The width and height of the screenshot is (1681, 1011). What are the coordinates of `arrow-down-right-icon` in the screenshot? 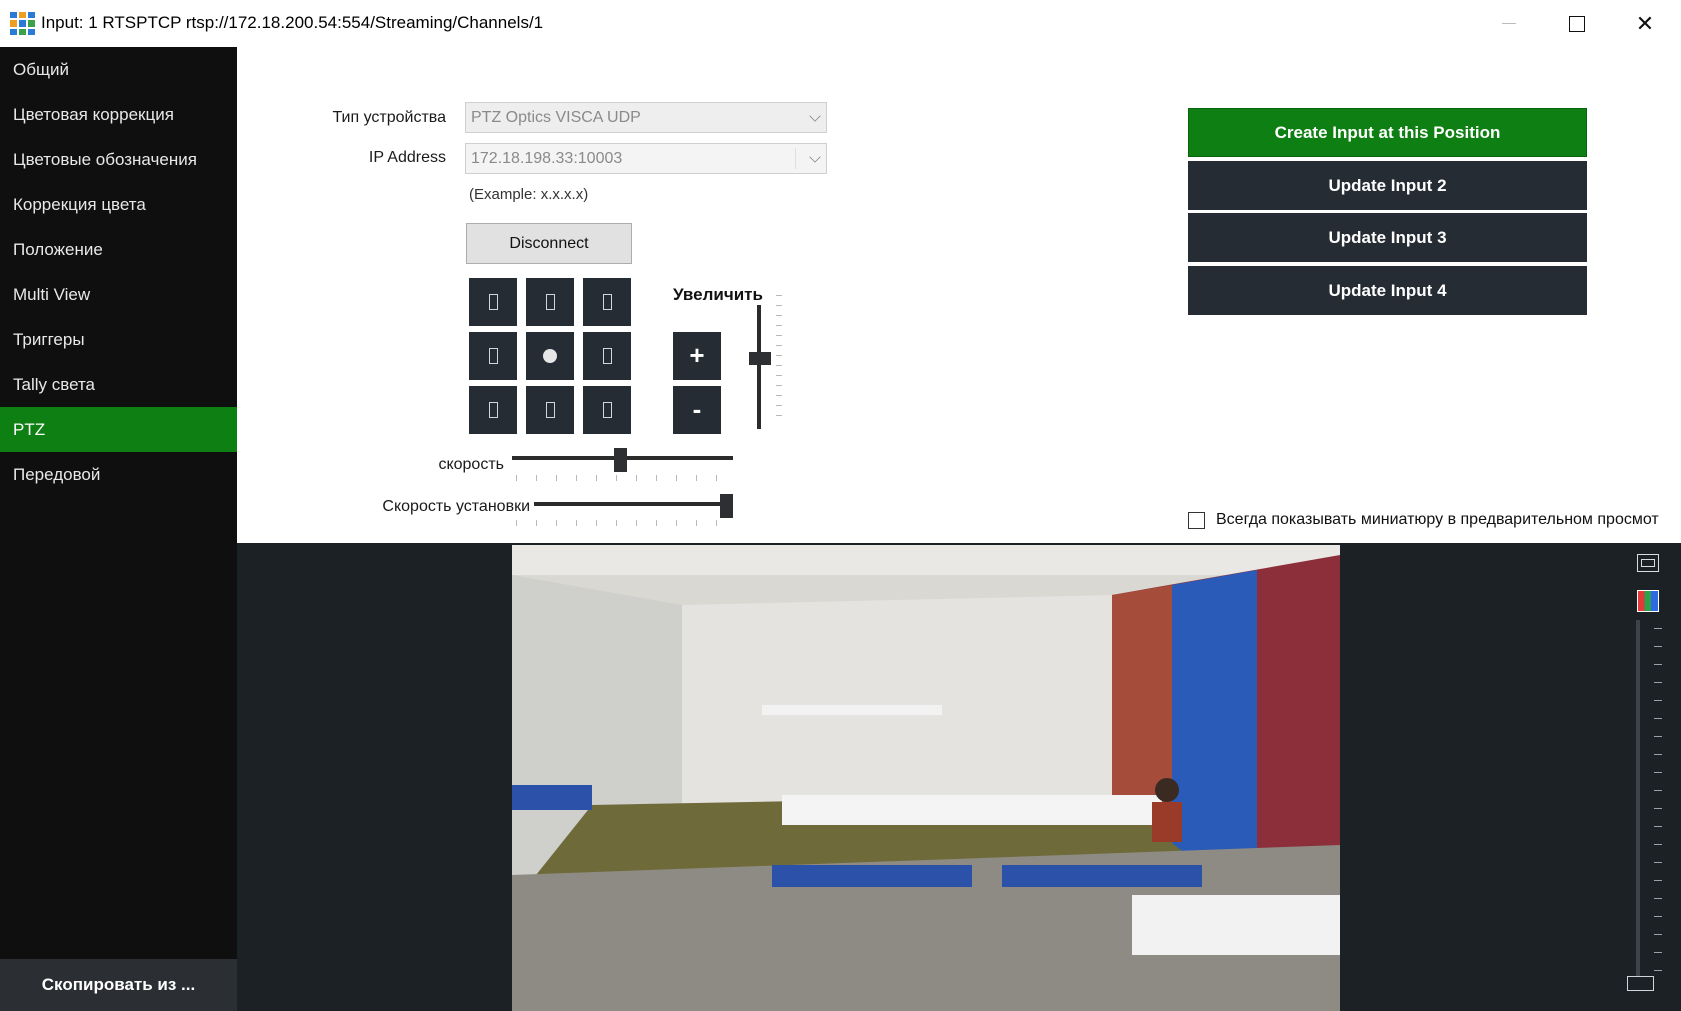 It's located at (607, 410).